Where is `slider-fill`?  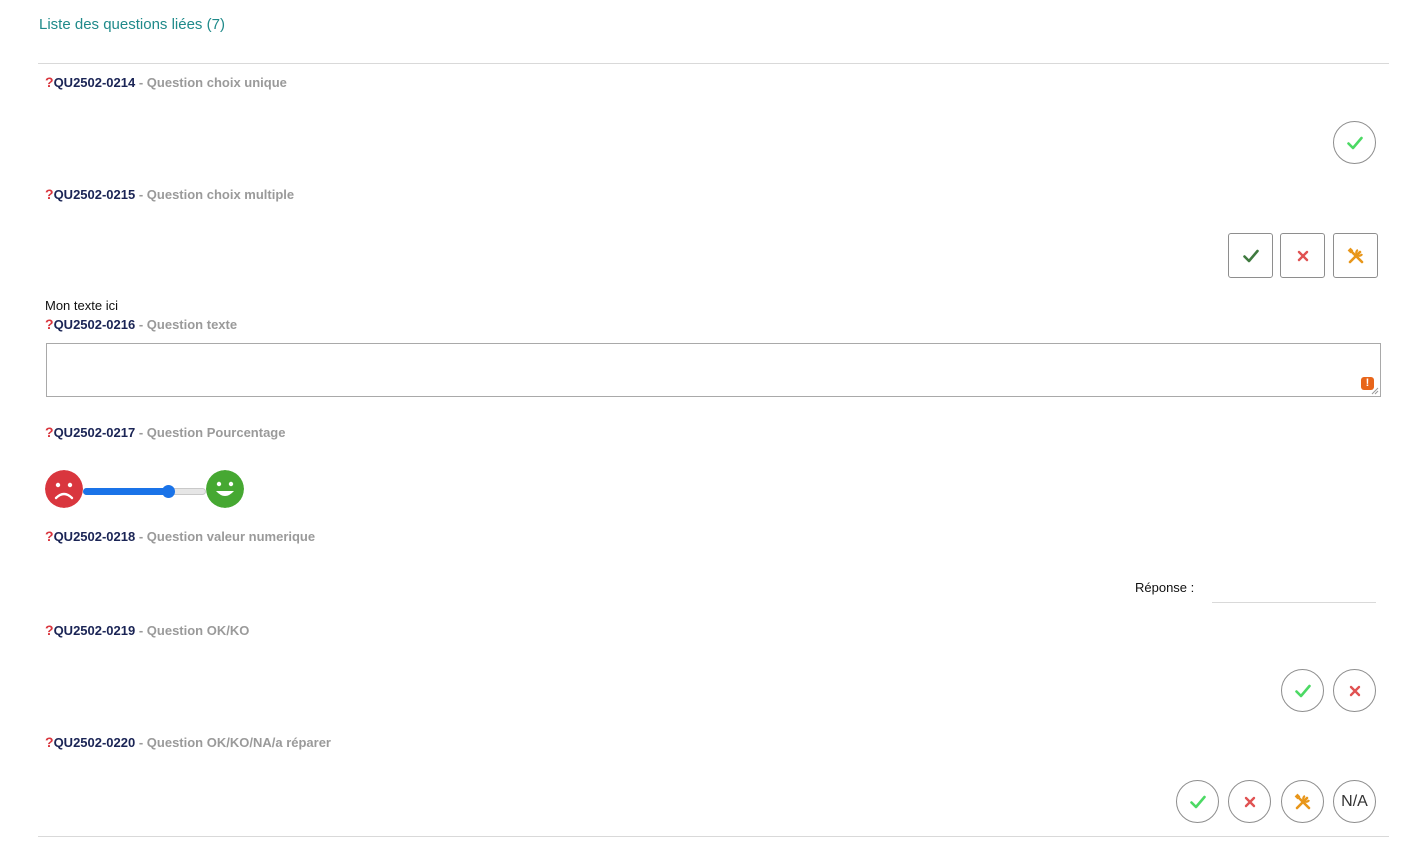 slider-fill is located at coordinates (126, 491).